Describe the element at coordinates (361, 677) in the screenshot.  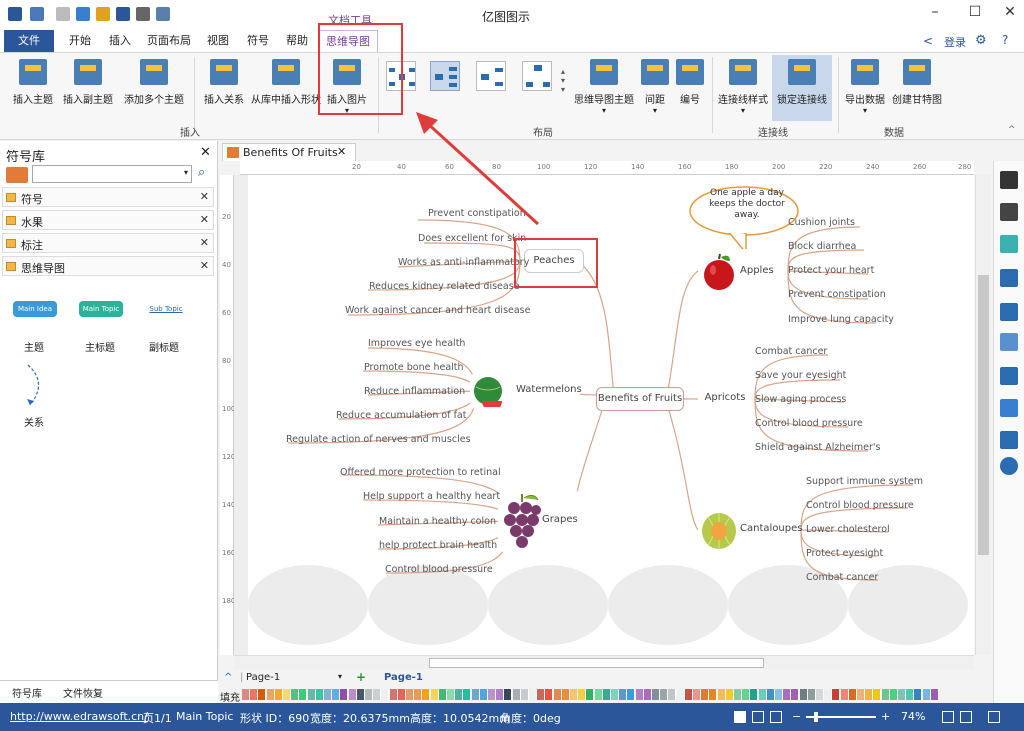
I see `add-page-icon: +` at that location.